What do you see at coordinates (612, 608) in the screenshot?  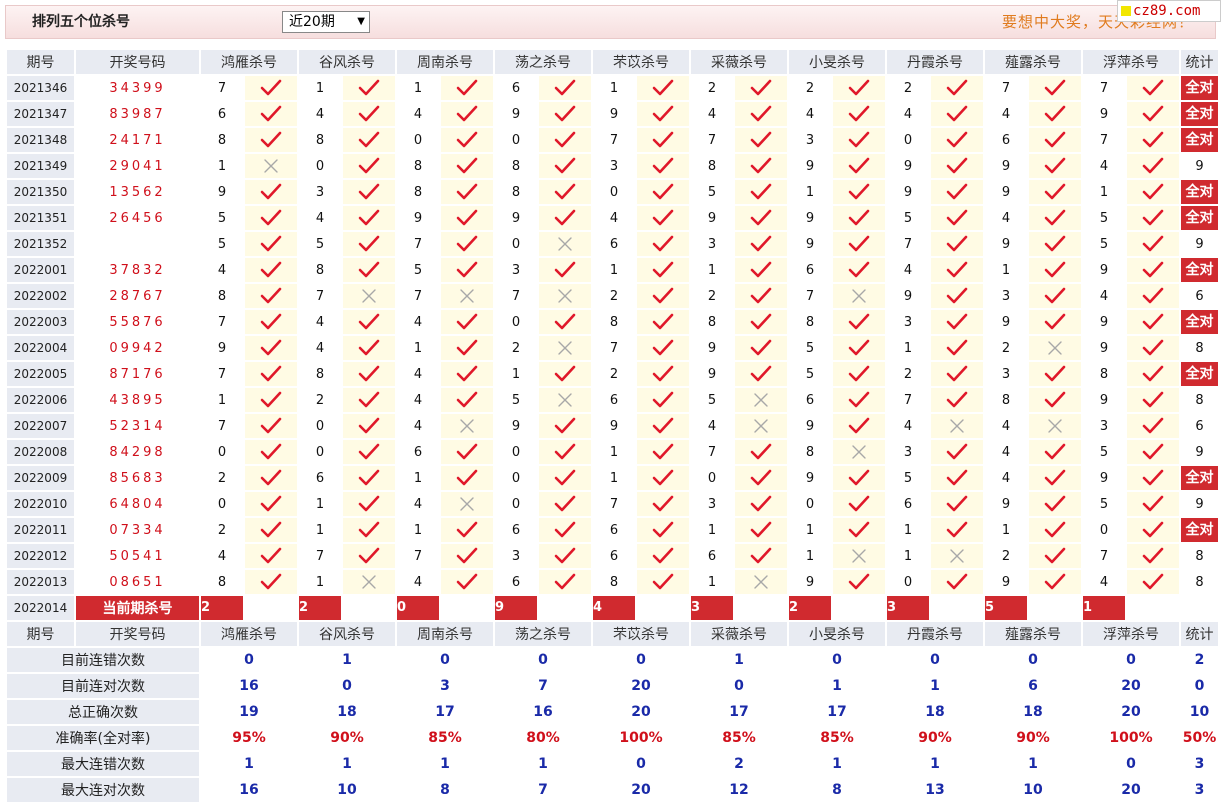 I see `current-issue-row: 2022014 当前期杀号 2 2 0 9 4 3 2 3 5 1` at bounding box center [612, 608].